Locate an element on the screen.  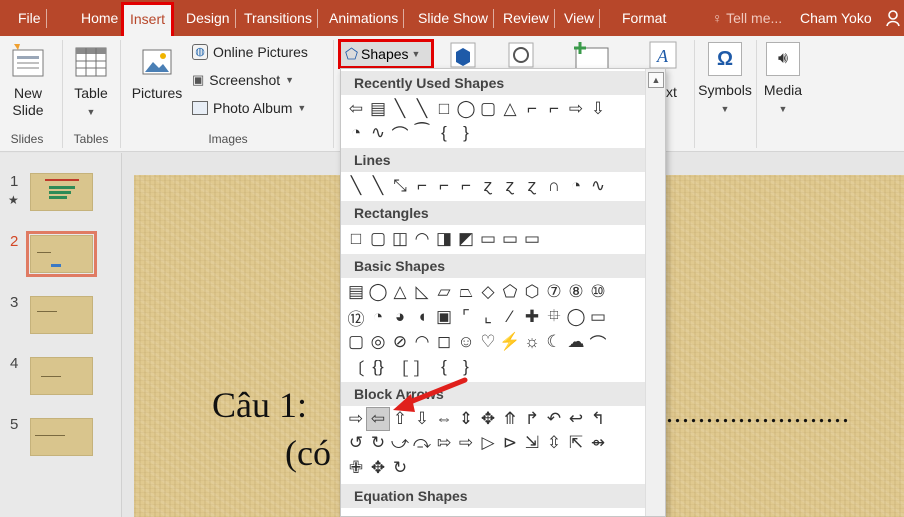
shape-option: ☁ is located at coordinates (576, 342).